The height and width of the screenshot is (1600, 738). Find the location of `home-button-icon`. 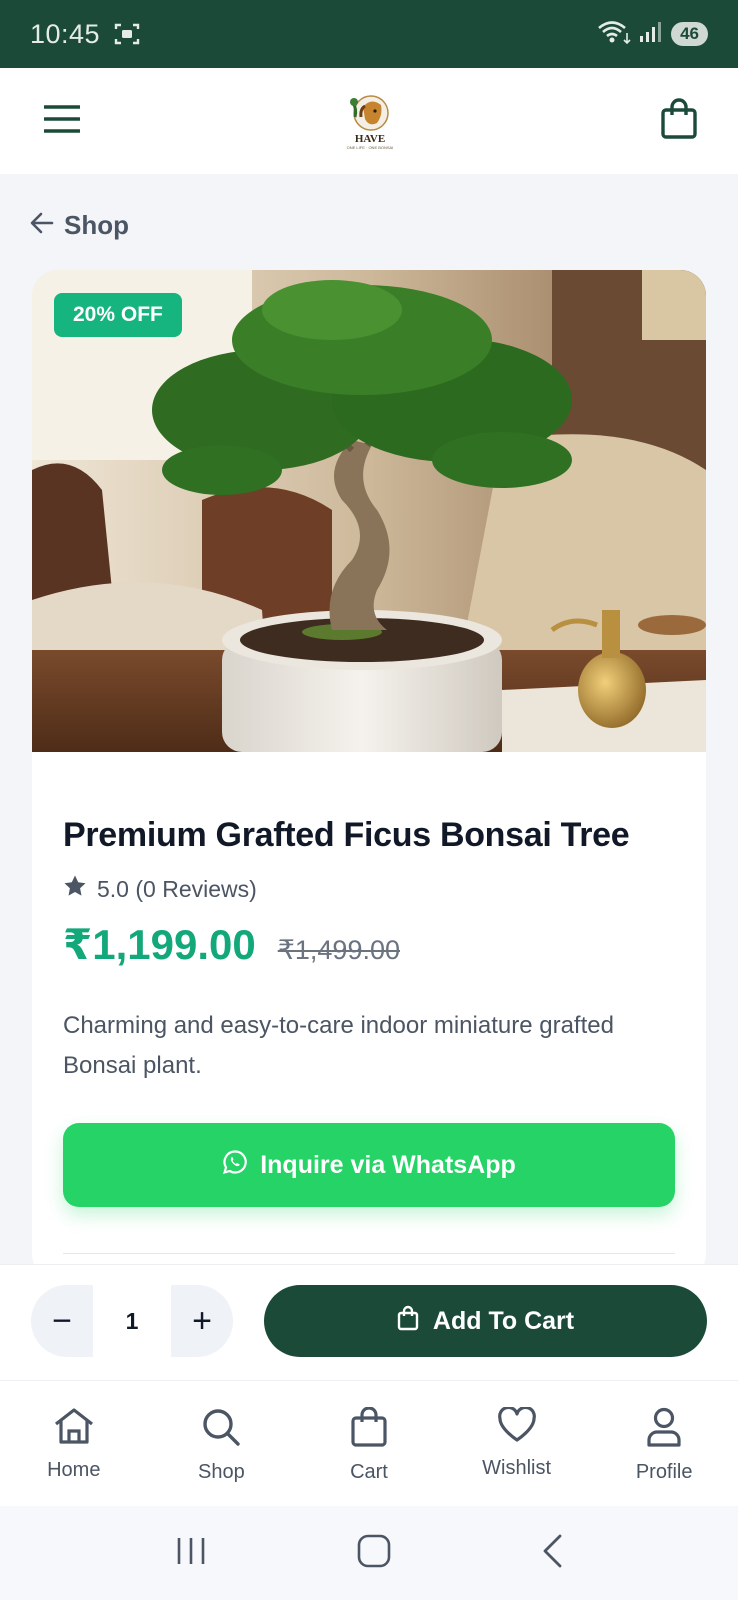

home-button-icon is located at coordinates (374, 1553).